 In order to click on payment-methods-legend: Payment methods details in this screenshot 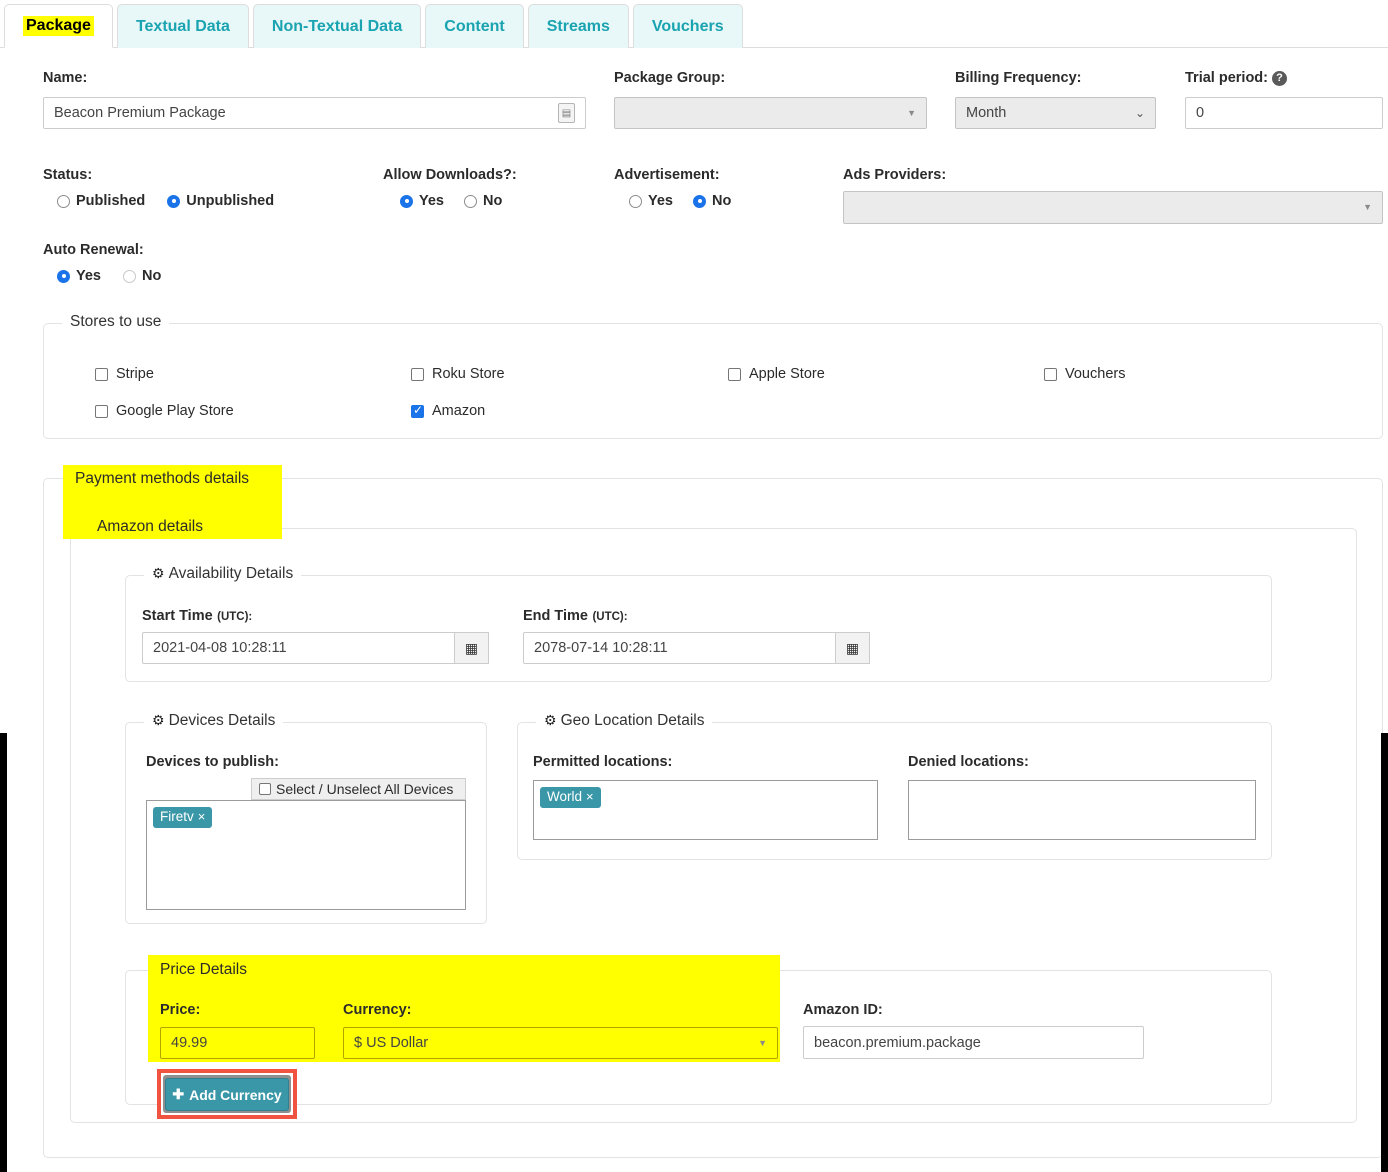, I will do `click(162, 478)`.